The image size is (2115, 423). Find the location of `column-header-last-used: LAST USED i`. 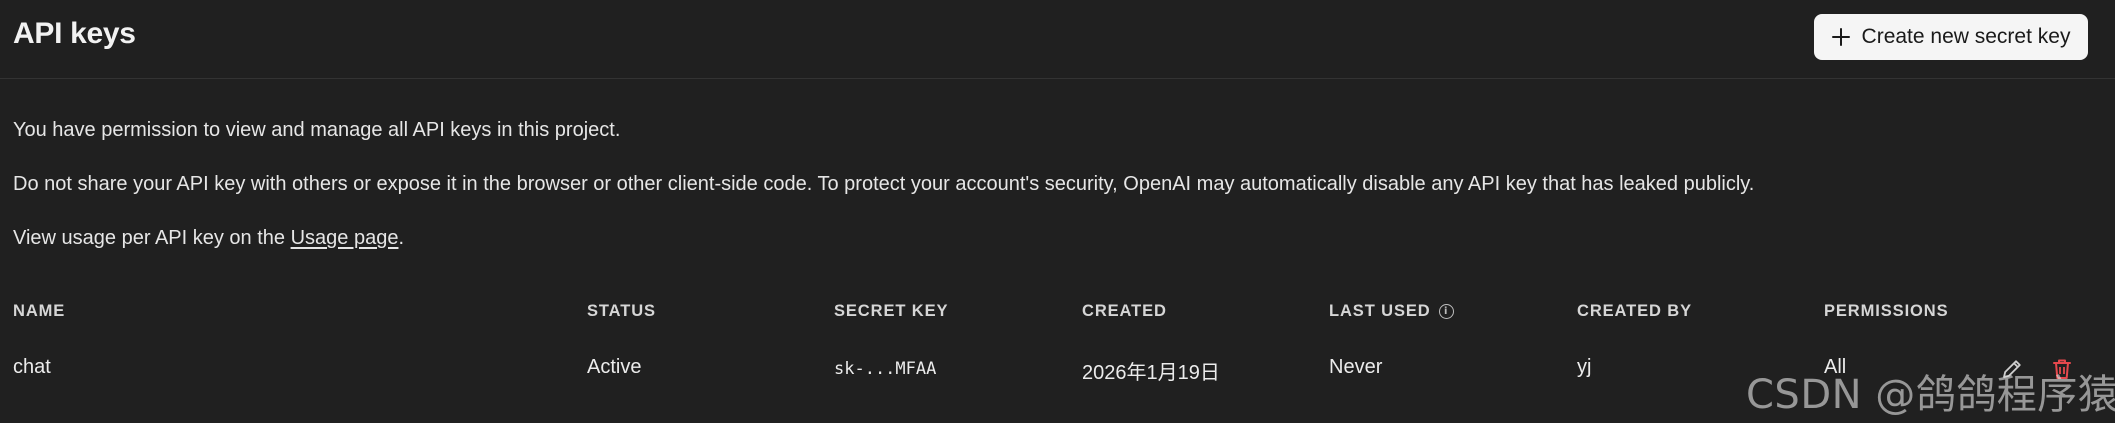

column-header-last-used: LAST USED i is located at coordinates (1391, 311).